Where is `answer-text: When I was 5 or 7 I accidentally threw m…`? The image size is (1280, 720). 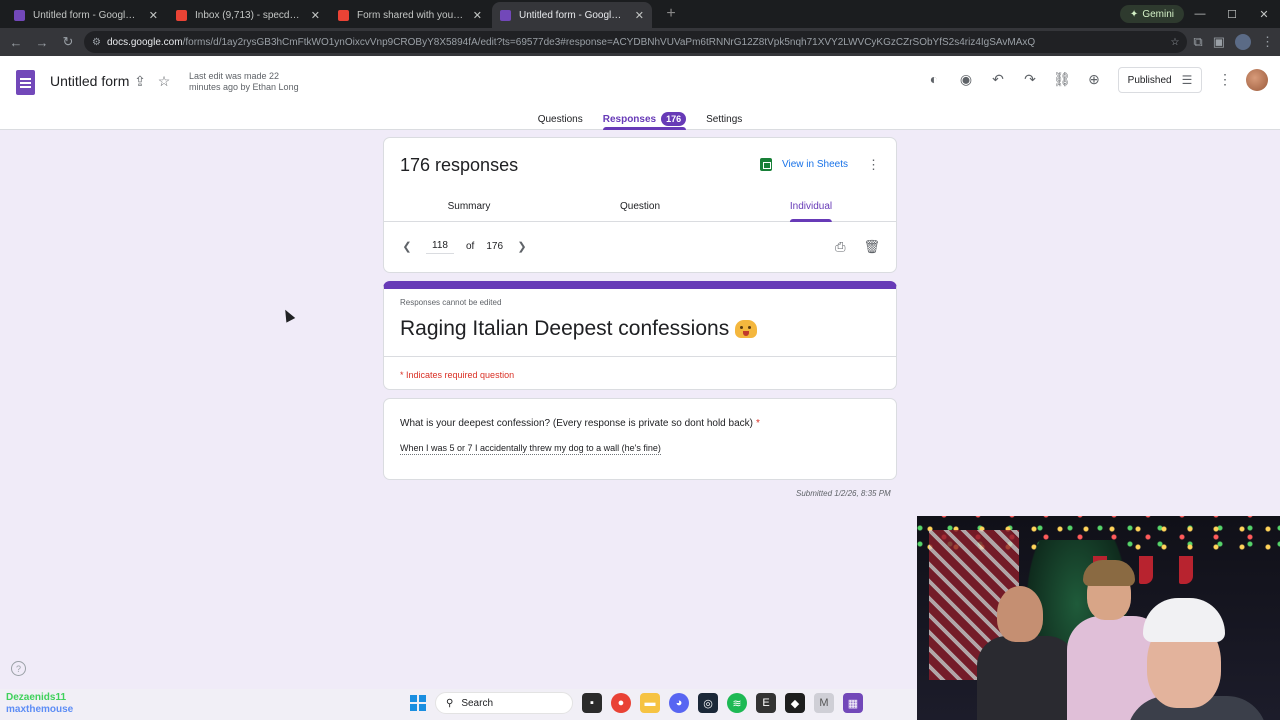 answer-text: When I was 5 or 7 I accidentally threw m… is located at coordinates (530, 449).